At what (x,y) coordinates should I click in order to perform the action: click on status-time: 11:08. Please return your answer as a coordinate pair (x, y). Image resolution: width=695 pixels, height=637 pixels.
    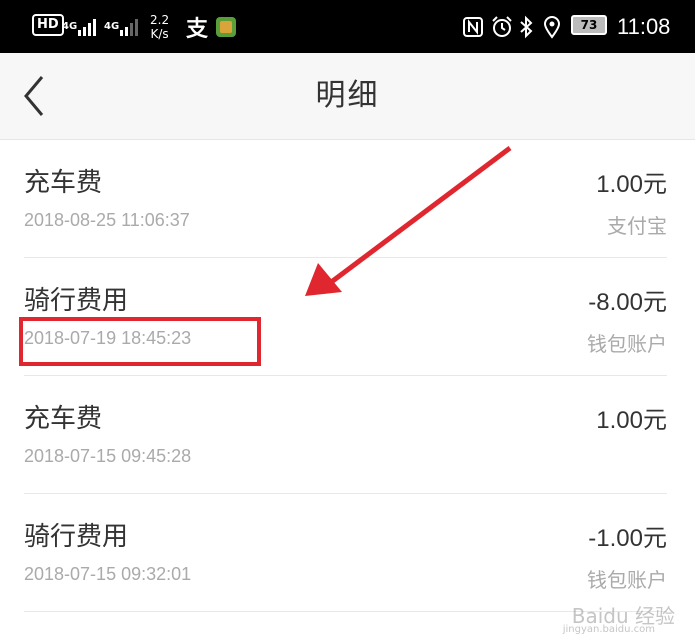
    Looking at the image, I should click on (644, 26).